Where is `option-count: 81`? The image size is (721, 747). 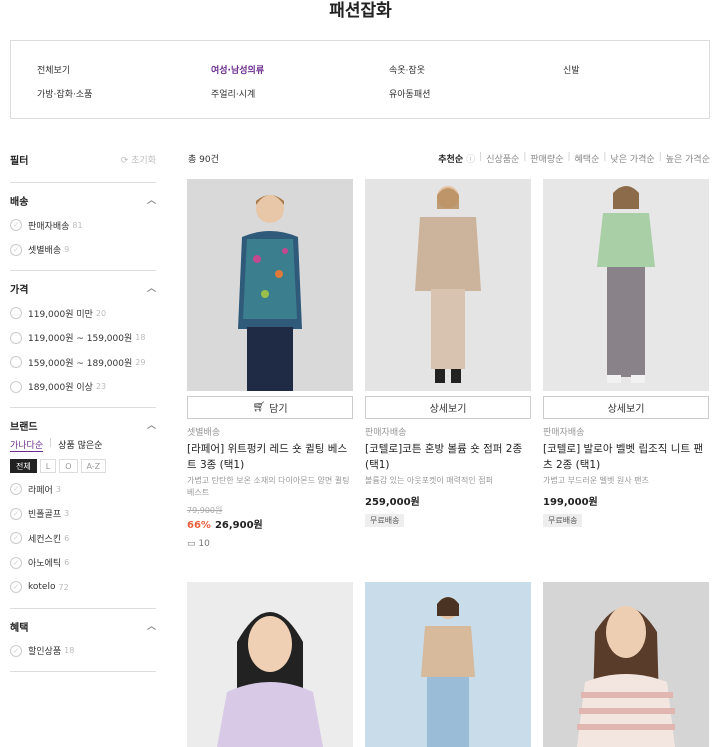
option-count: 81 is located at coordinates (77, 225).